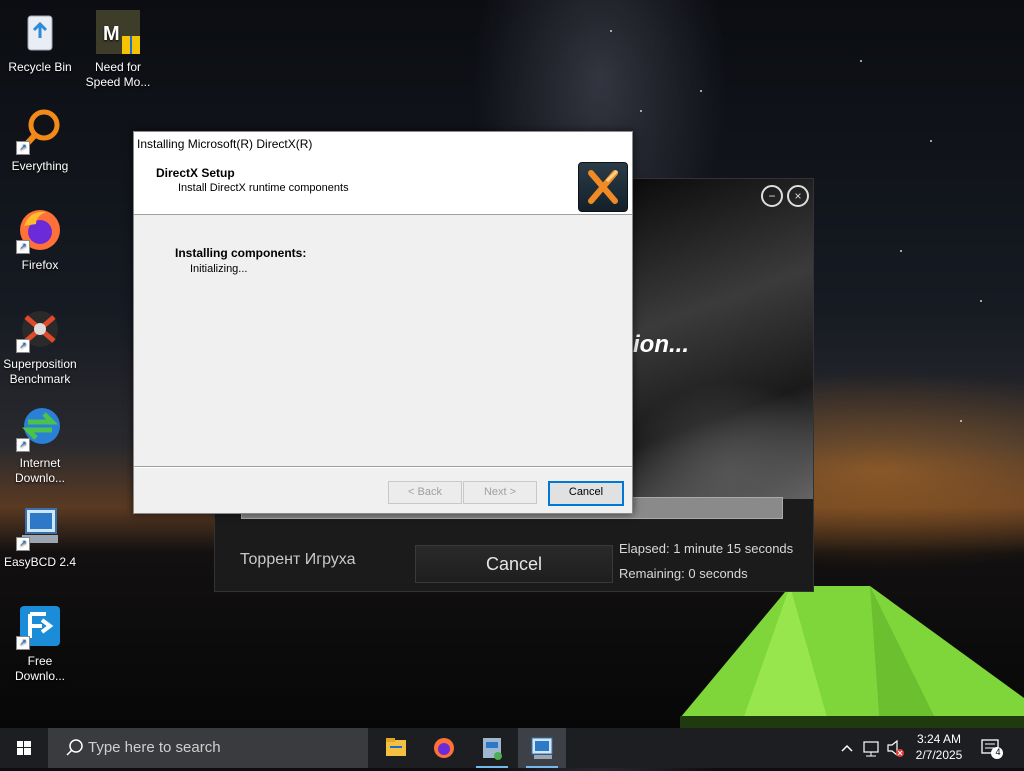  What do you see at coordinates (992, 749) in the screenshot?
I see `action-center-button: 4` at bounding box center [992, 749].